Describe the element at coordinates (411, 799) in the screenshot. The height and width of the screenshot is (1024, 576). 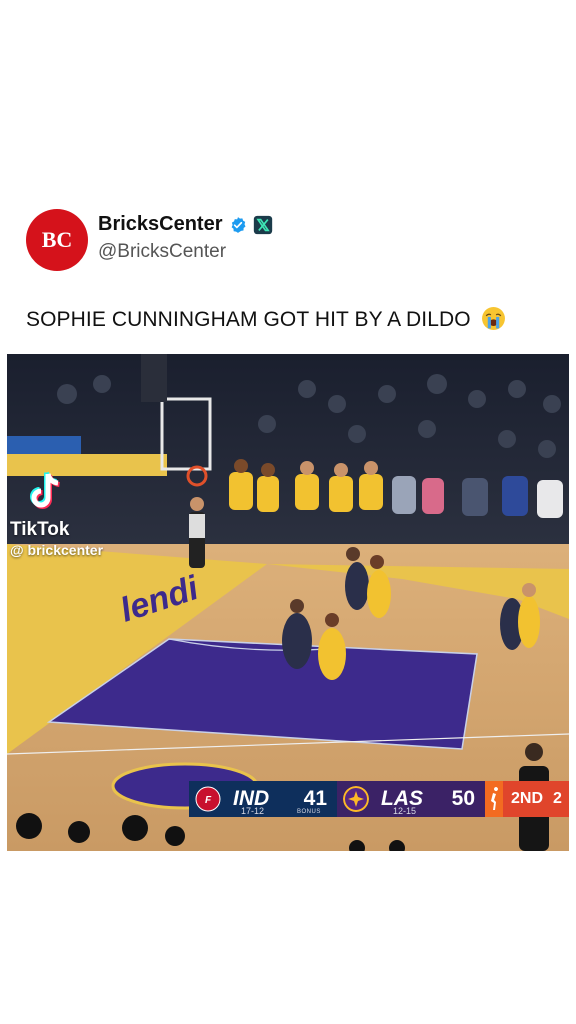
I see `away-team-panel: LAS 50 12-15` at that location.